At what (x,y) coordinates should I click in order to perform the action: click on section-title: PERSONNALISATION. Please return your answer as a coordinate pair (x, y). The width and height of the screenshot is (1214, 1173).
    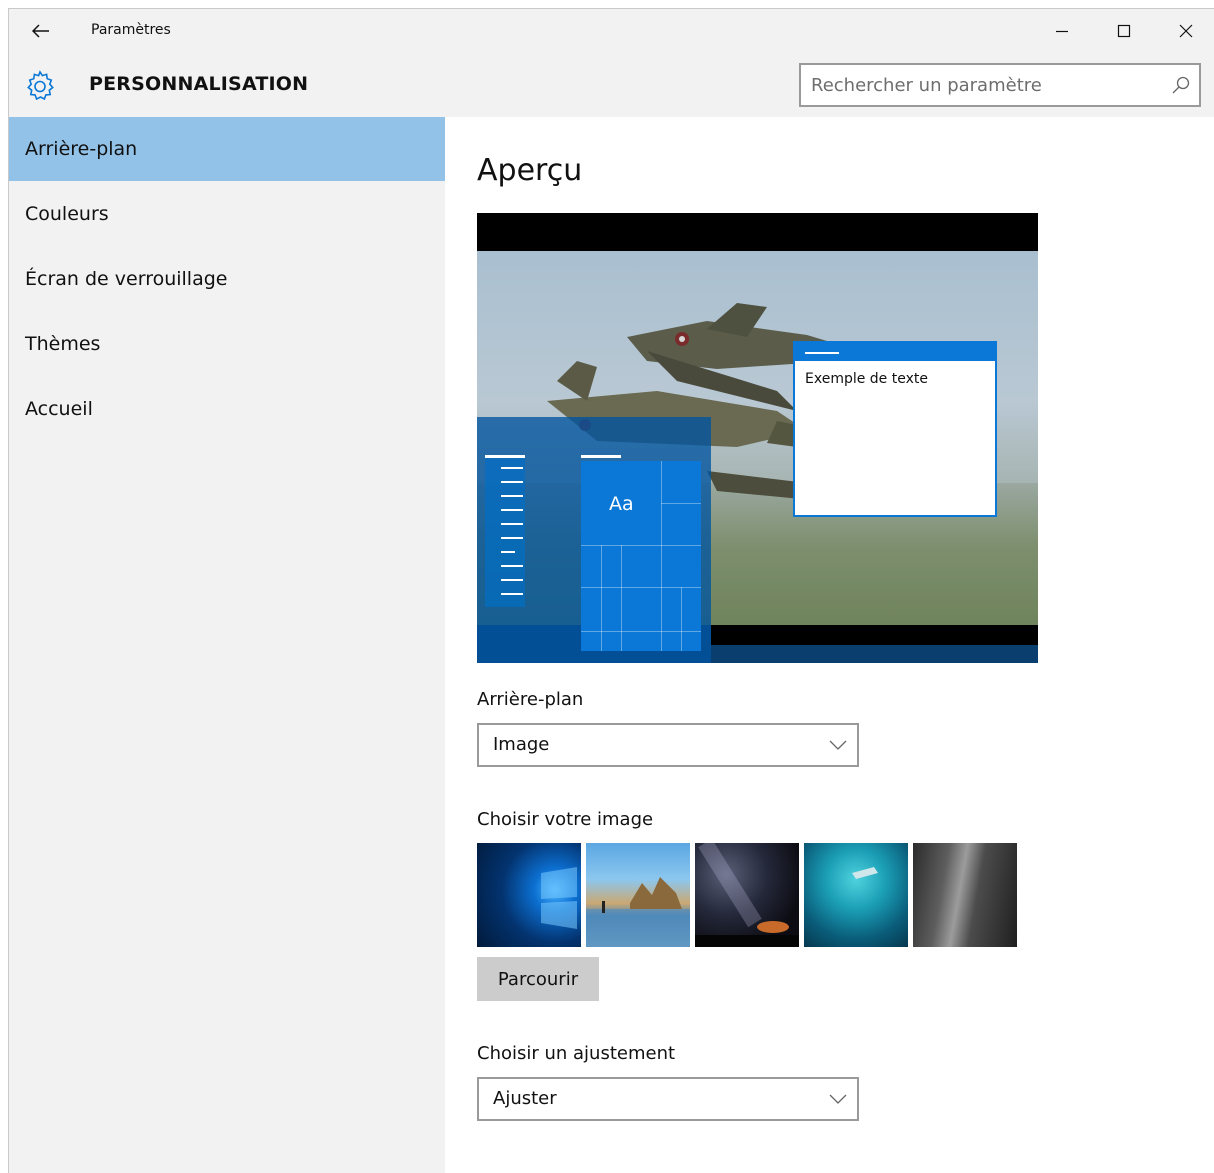
    Looking at the image, I should click on (199, 84).